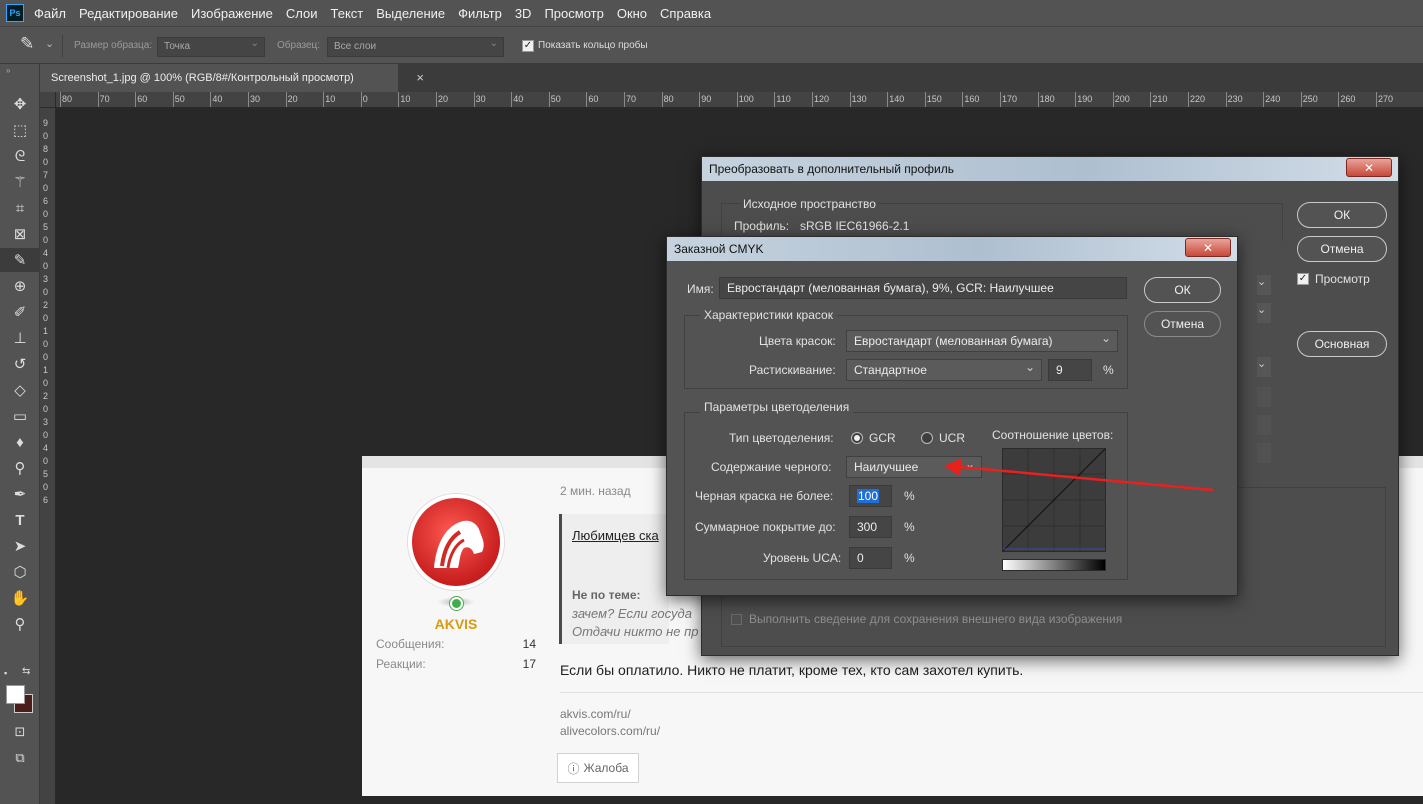 The width and height of the screenshot is (1423, 804). Describe the element at coordinates (1086, 478) in the screenshot. I see `arrow-shaft` at that location.